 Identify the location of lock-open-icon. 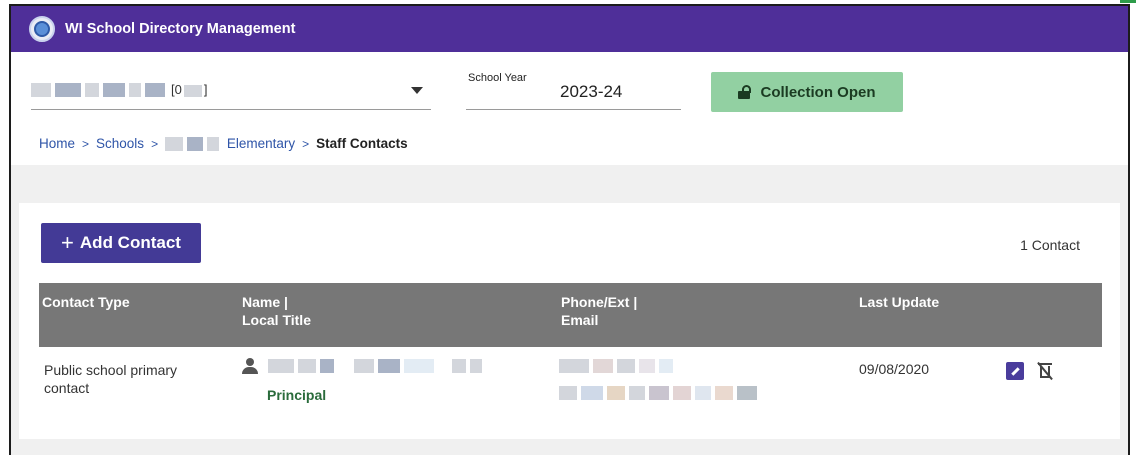
(745, 92).